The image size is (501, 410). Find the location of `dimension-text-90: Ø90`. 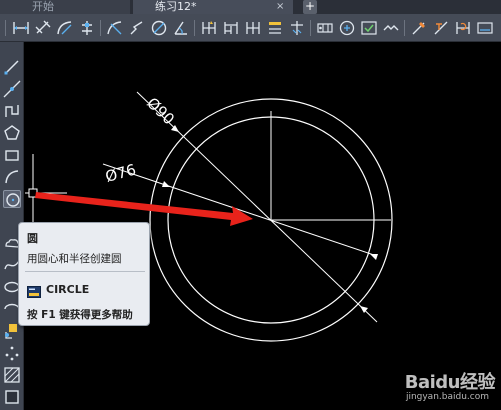

dimension-text-90: Ø90 is located at coordinates (160, 111).